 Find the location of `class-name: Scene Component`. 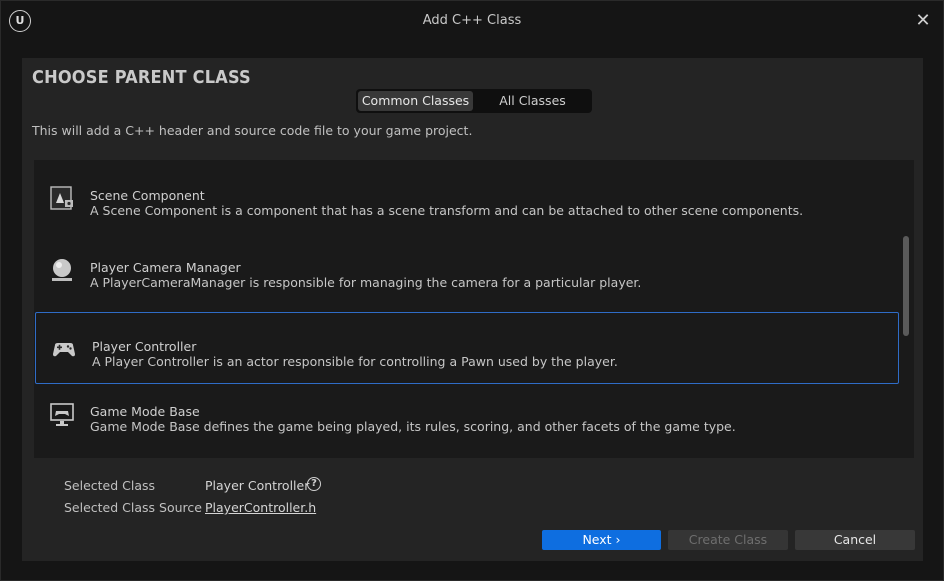

class-name: Scene Component is located at coordinates (147, 195).